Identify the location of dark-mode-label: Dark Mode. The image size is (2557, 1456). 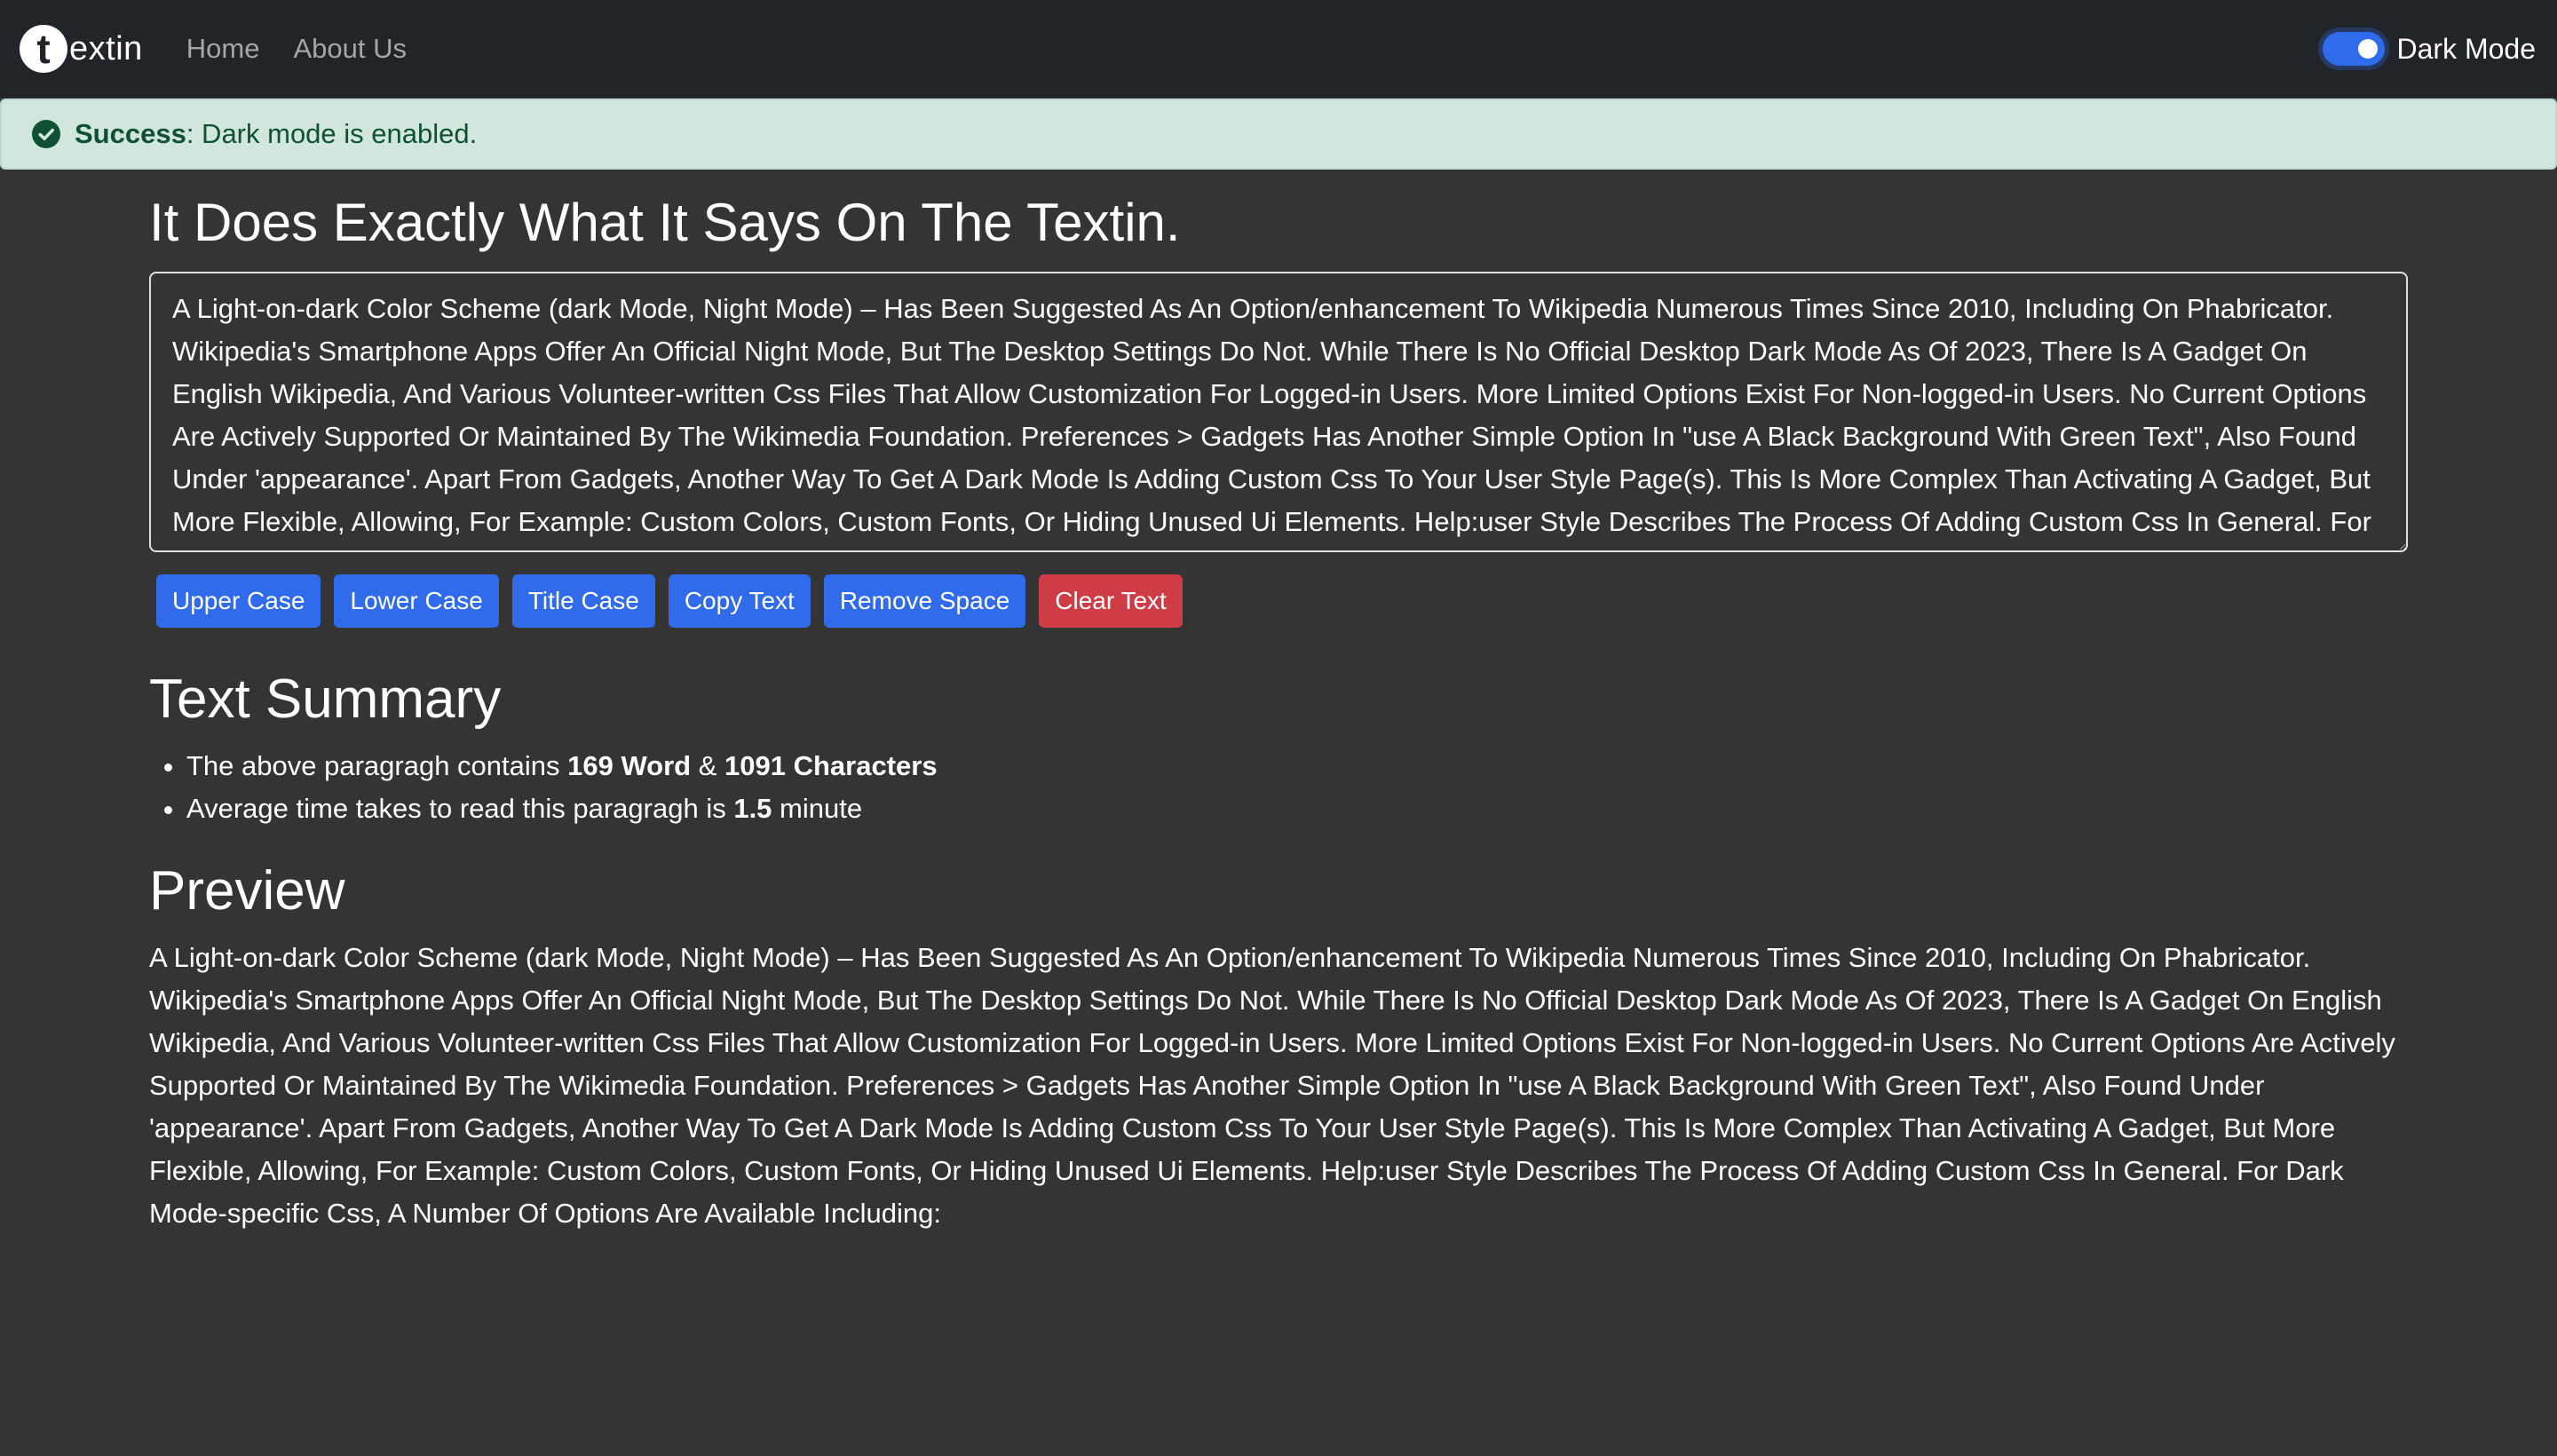
(2467, 49).